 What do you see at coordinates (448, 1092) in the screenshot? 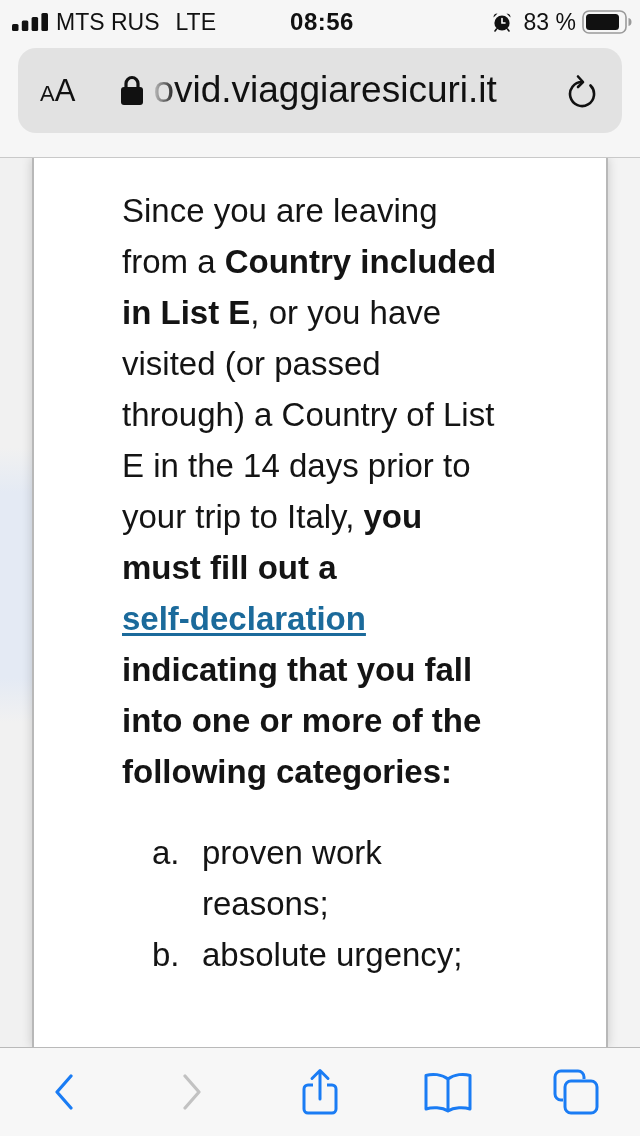
I see `open-book-icon` at bounding box center [448, 1092].